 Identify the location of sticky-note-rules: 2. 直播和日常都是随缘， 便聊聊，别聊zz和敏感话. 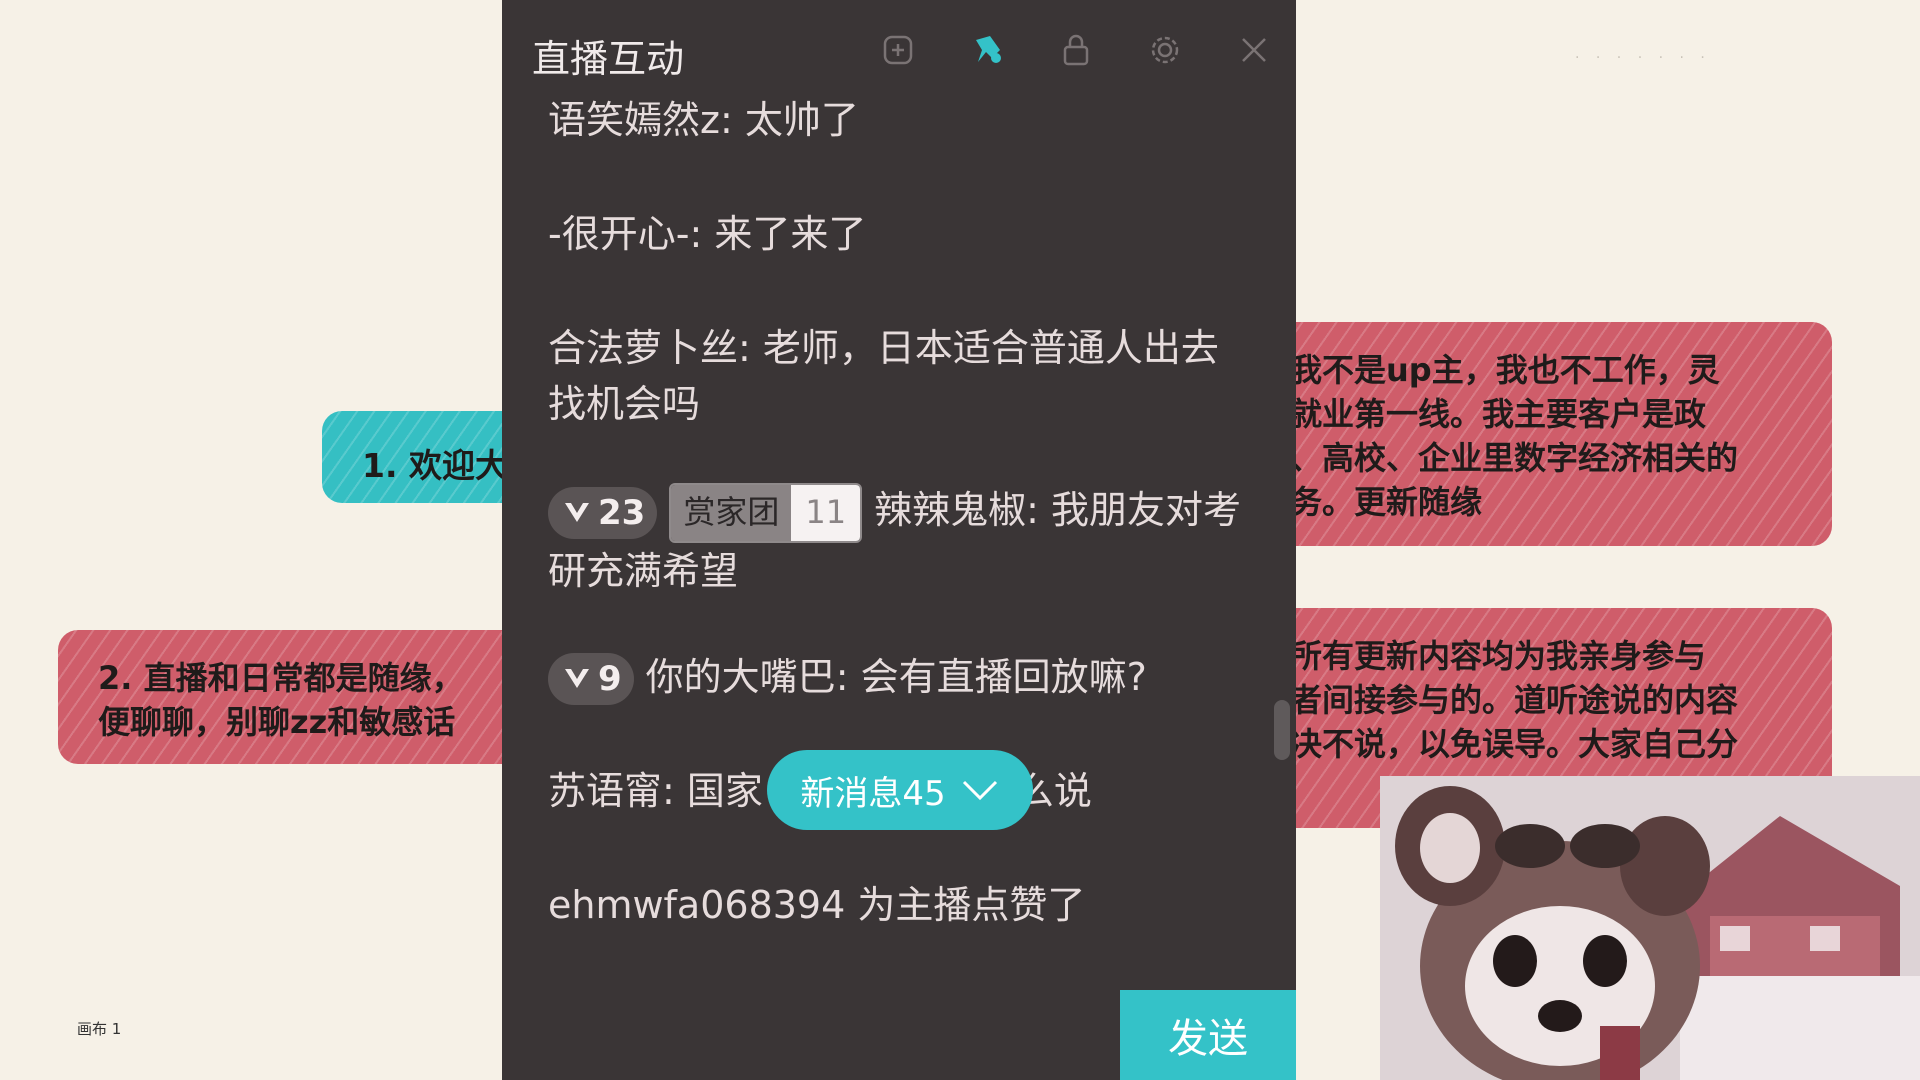
(293, 697).